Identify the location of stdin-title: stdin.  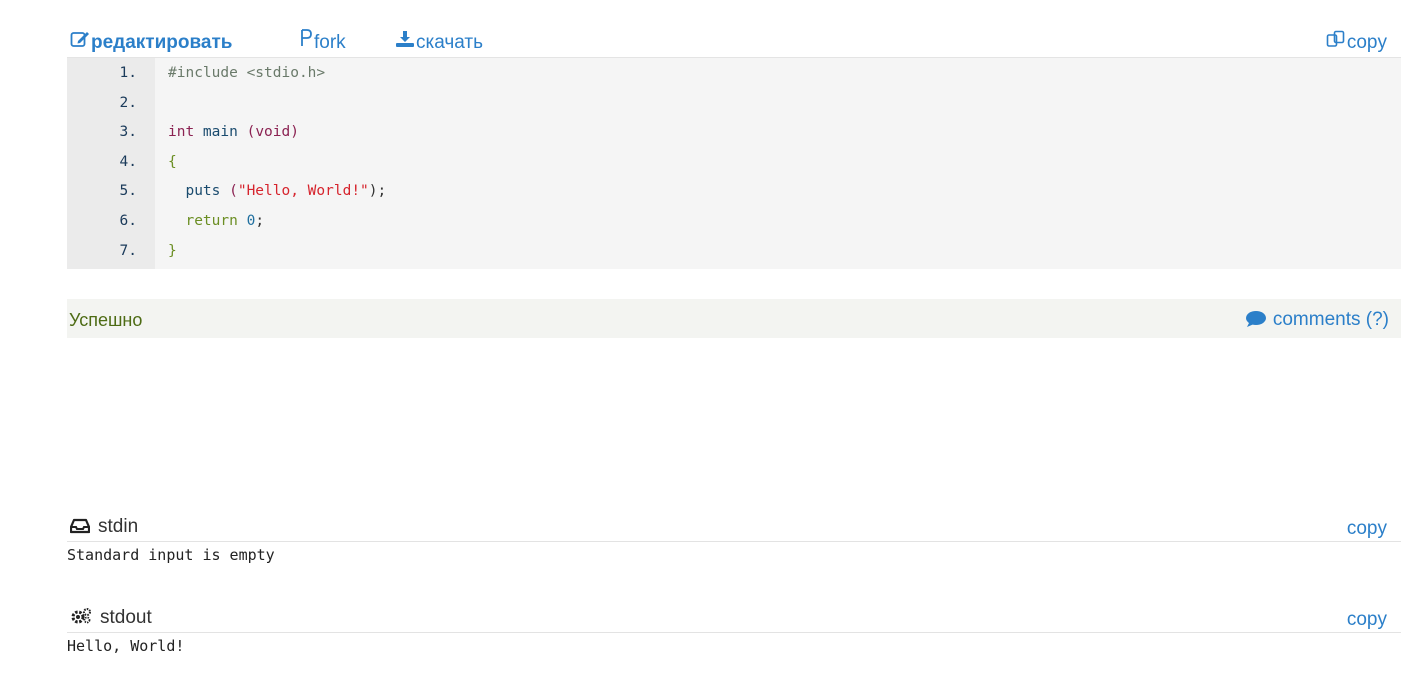
(104, 526).